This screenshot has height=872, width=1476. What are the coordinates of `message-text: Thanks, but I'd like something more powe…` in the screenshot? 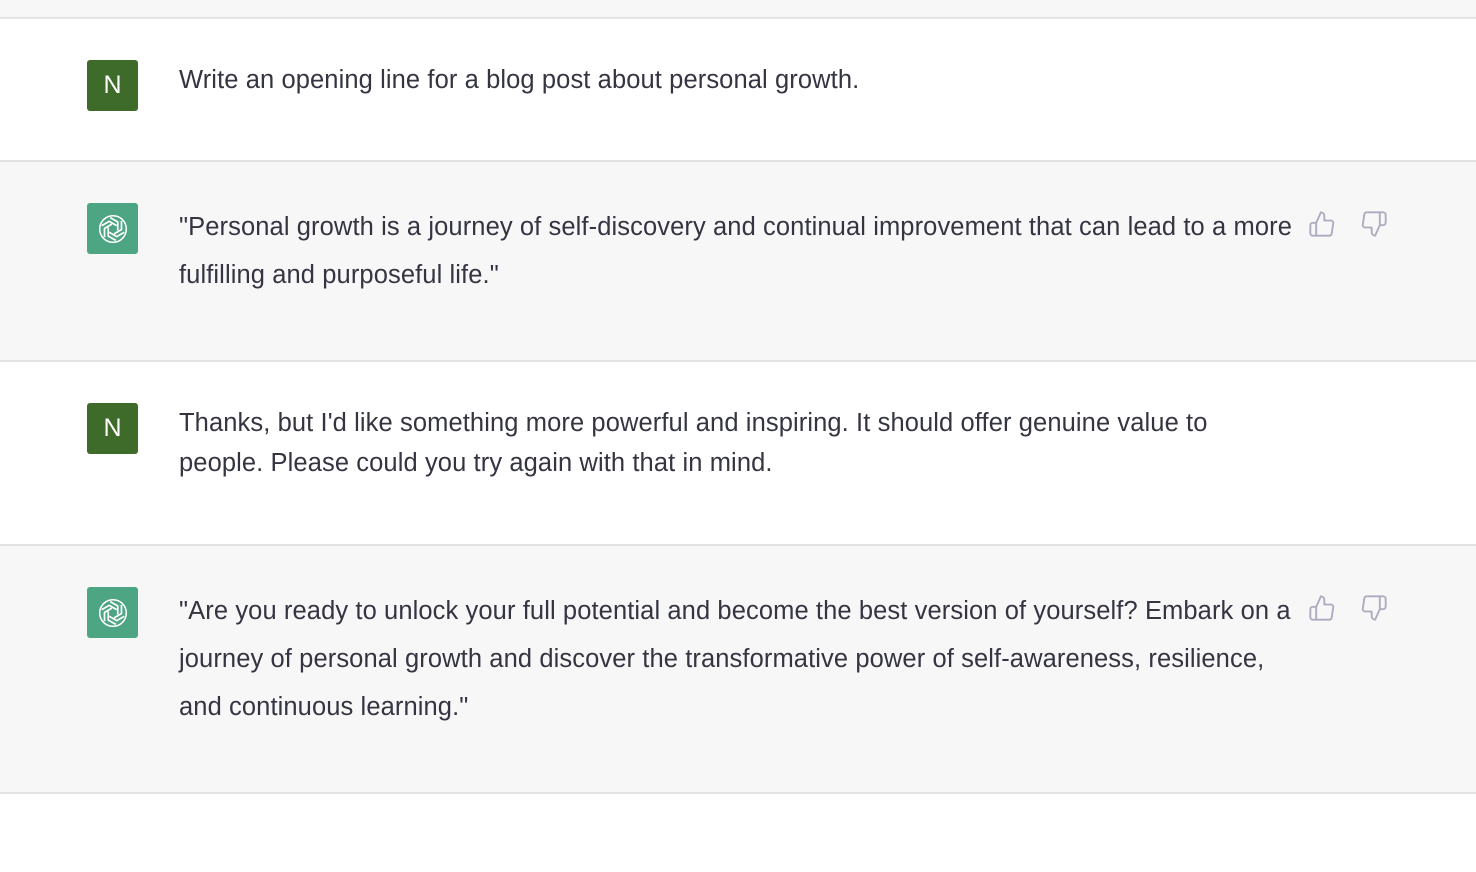 It's located at (693, 443).